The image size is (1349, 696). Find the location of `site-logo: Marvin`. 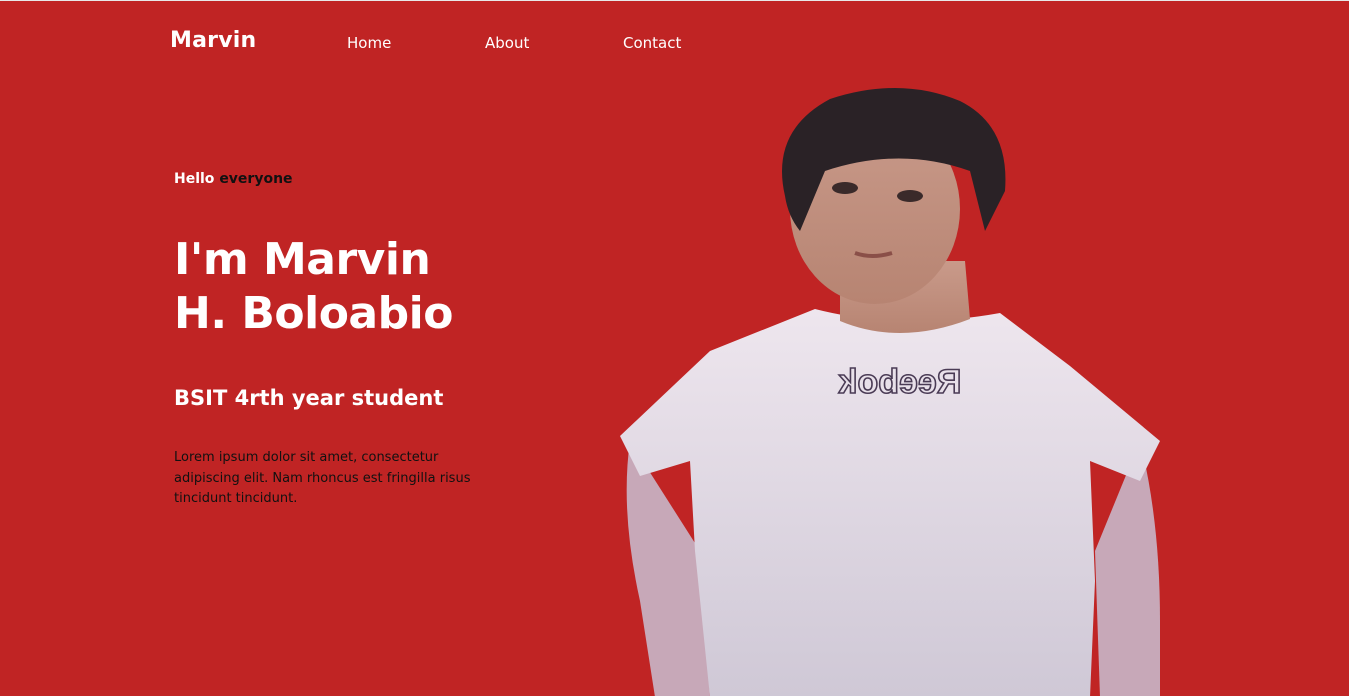

site-logo: Marvin is located at coordinates (213, 40).